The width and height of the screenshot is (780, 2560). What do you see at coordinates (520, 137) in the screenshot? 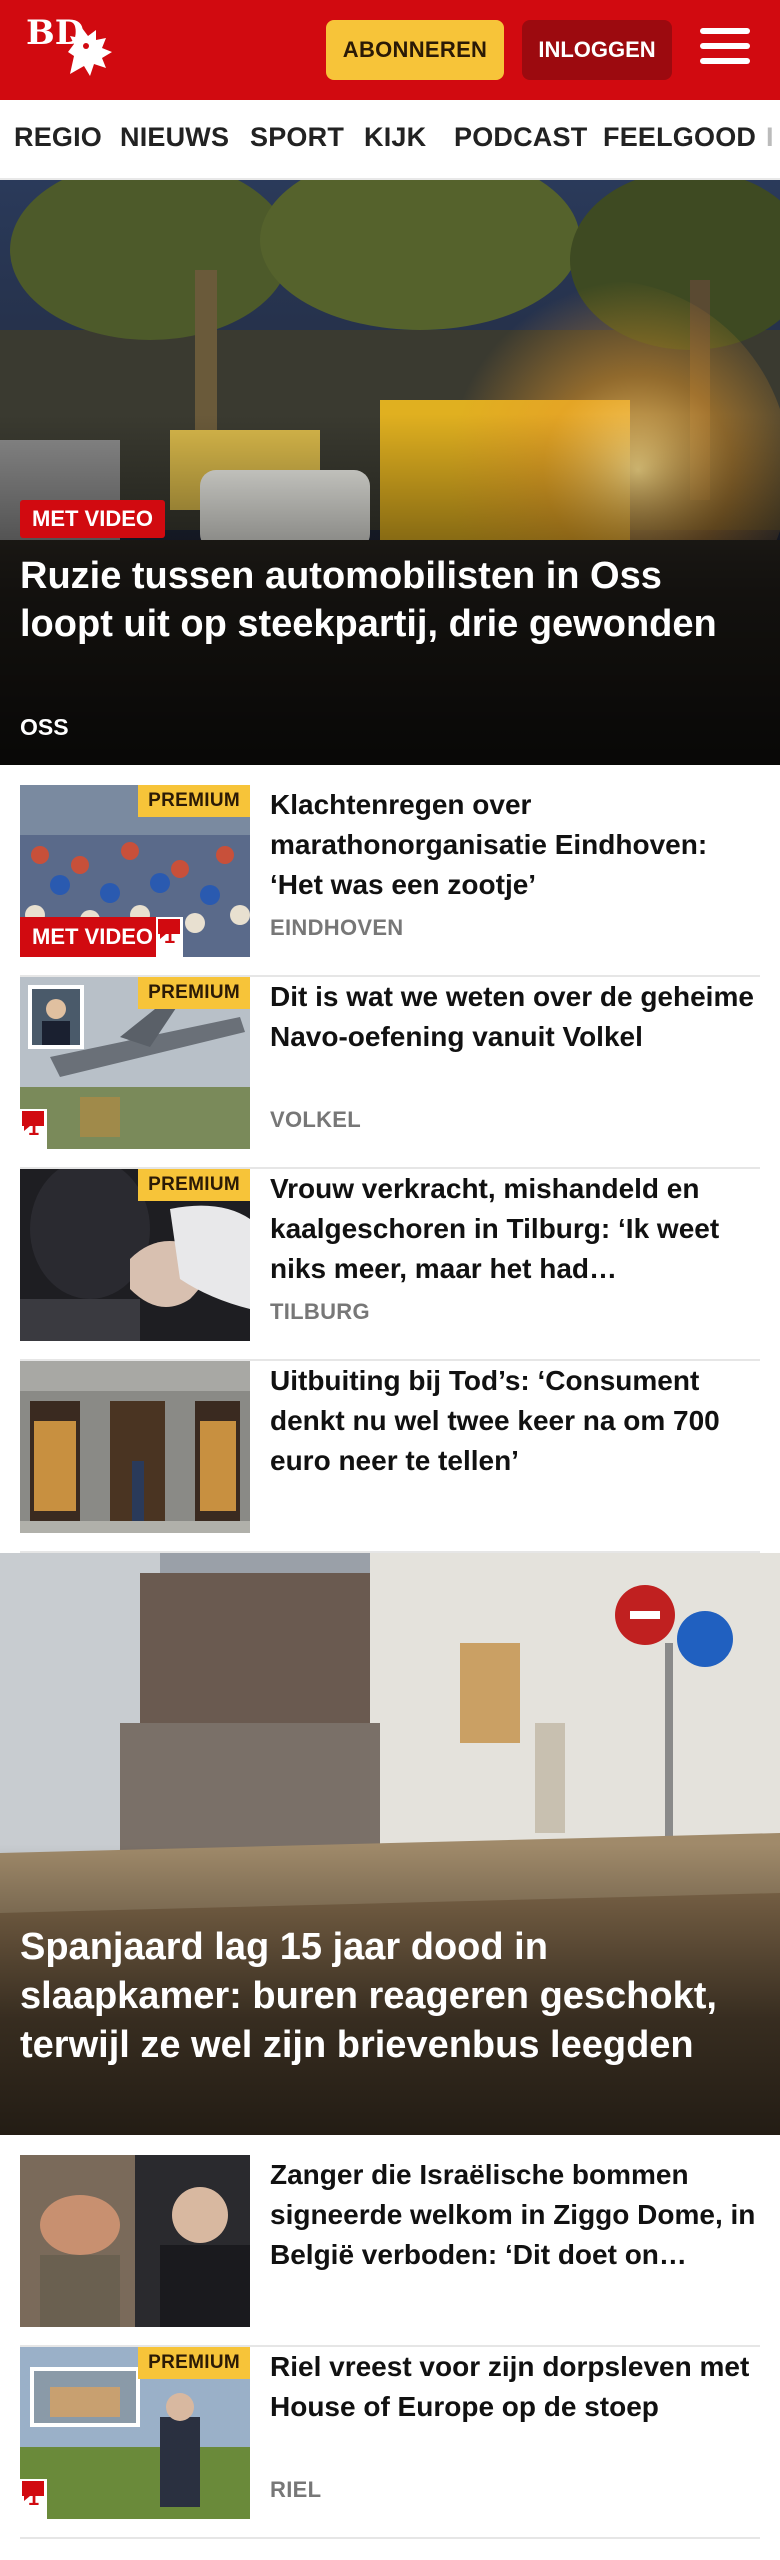
I see `nav-item-podcast: PODCAST` at bounding box center [520, 137].